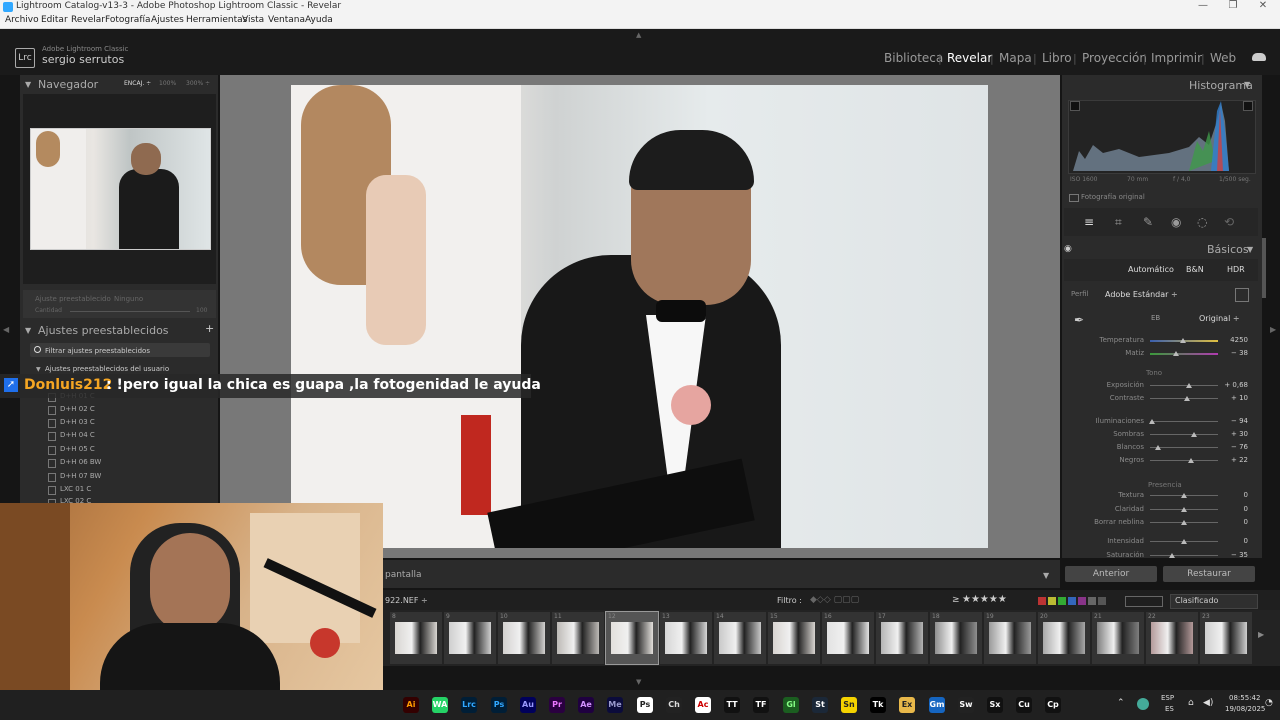 The width and height of the screenshot is (1280, 720). I want to click on filmstrip-thumbnail: 9, so click(470, 638).